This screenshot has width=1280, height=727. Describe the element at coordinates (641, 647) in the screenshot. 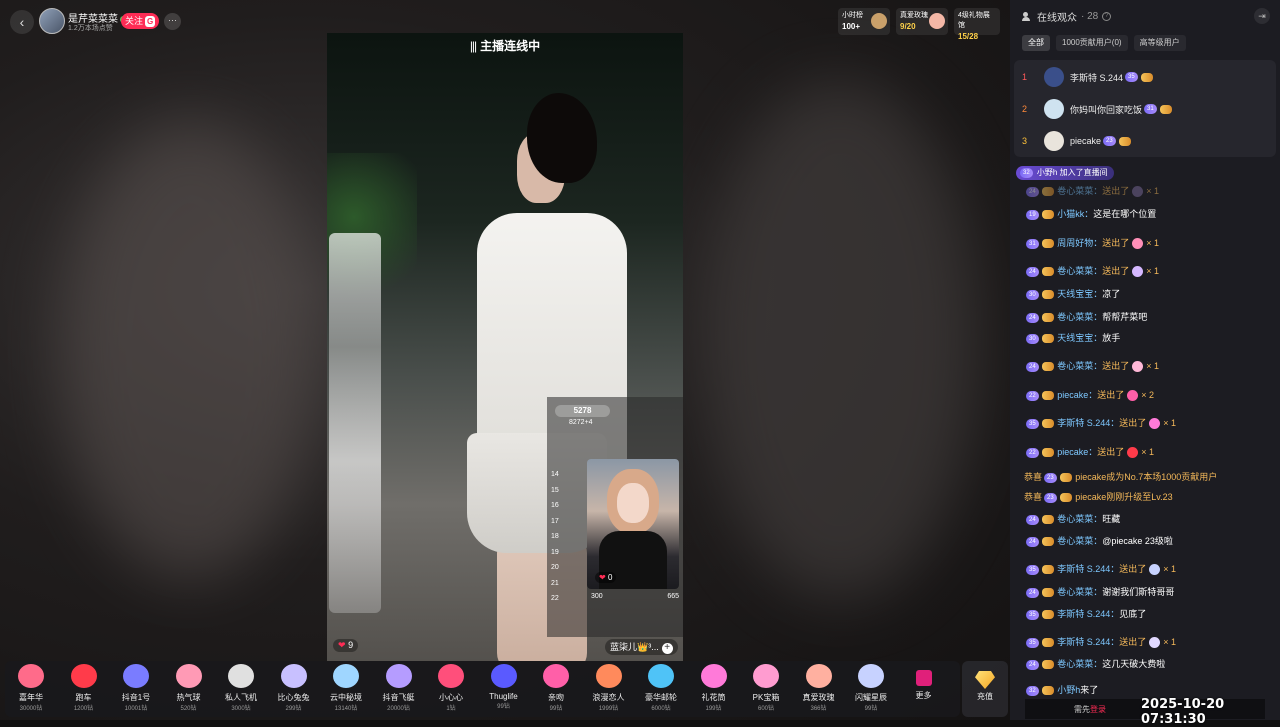

I see `pip-host-name: 蓝柒儿👑³... +` at that location.